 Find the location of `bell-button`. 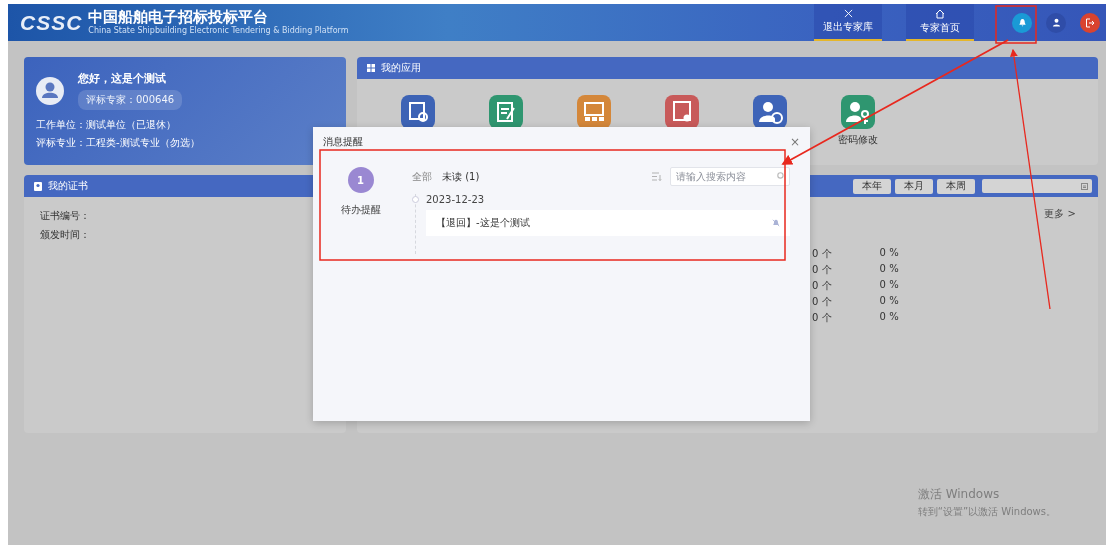

bell-button is located at coordinates (1022, 22).